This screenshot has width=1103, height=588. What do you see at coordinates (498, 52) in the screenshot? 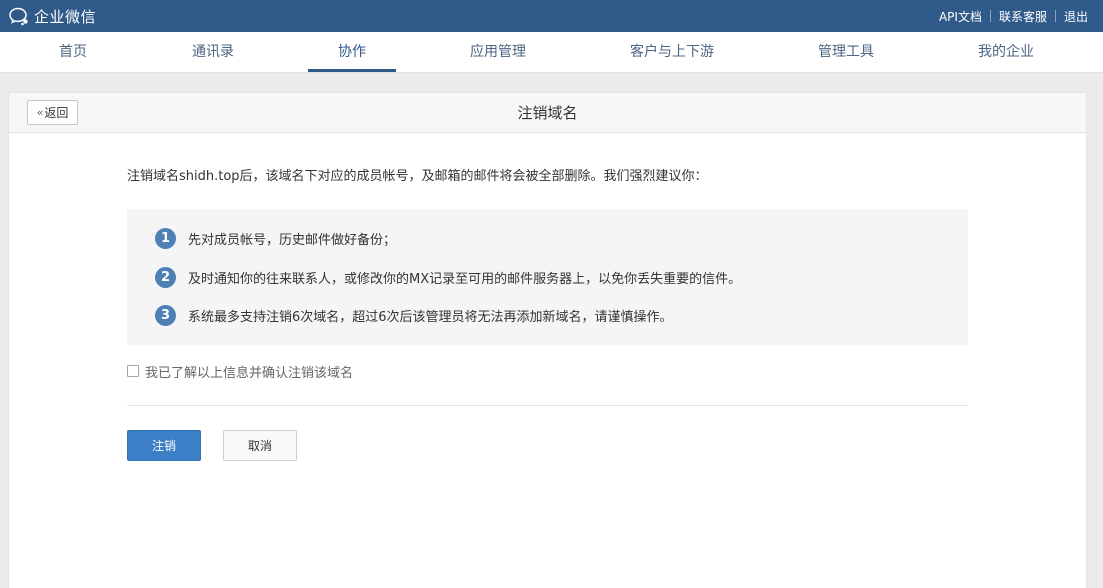
I see `nav-item-app-management: 应用管理` at bounding box center [498, 52].